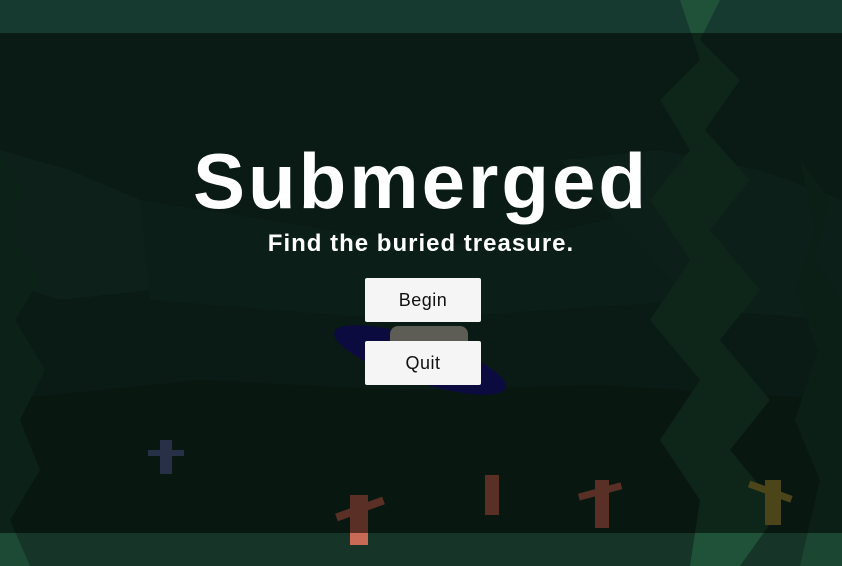  Describe the element at coordinates (421, 243) in the screenshot. I see `game-subtitle: Find the buried treasure.` at that location.